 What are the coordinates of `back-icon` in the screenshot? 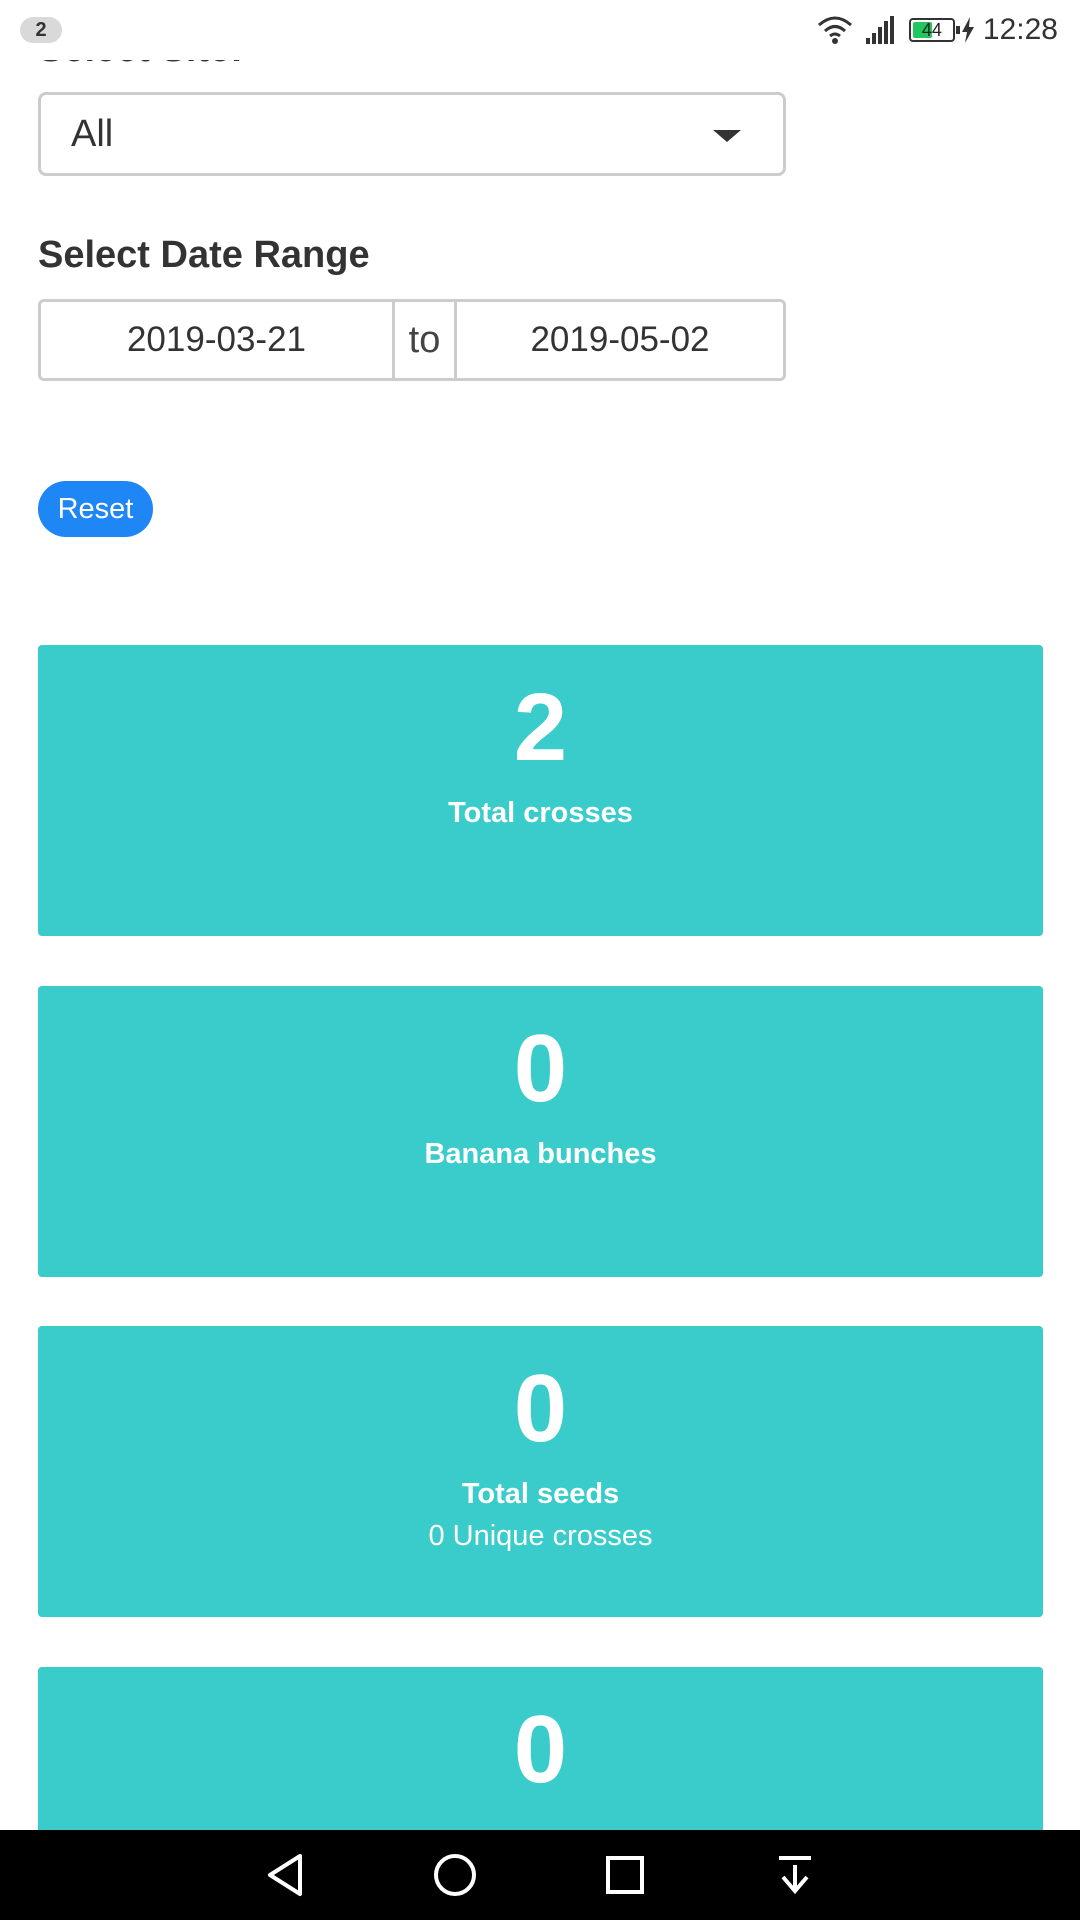 It's located at (285, 1875).